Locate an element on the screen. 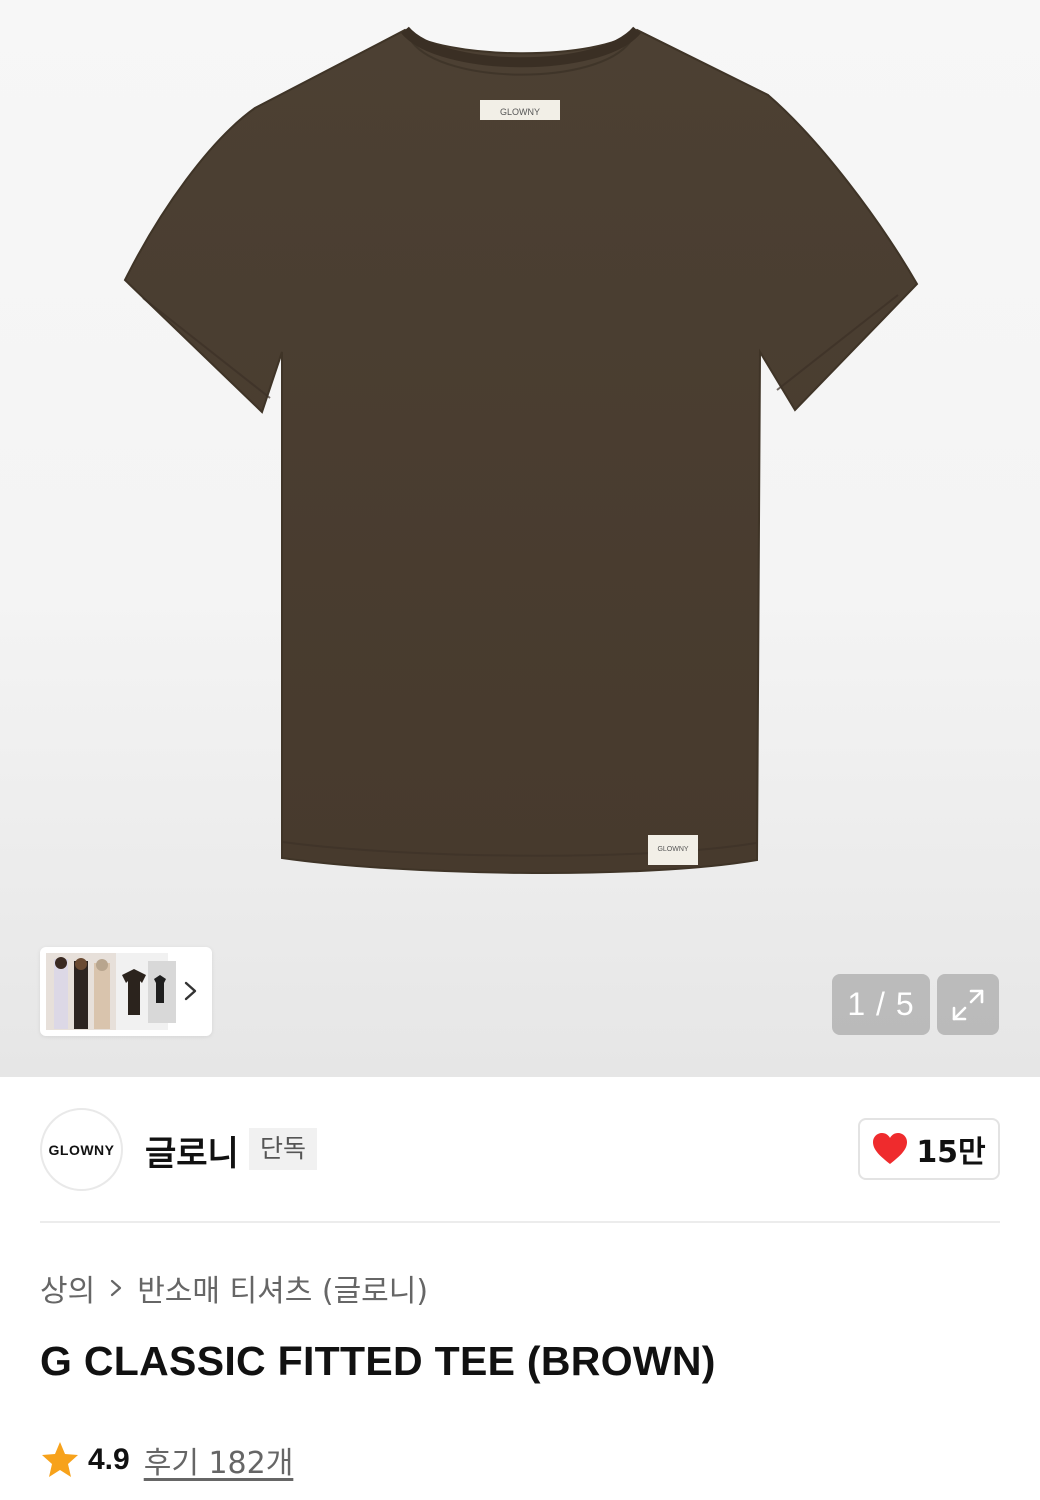 Image resolution: width=1040 pixels, height=1500 pixels. brand-name: 글로니 is located at coordinates (192, 1150).